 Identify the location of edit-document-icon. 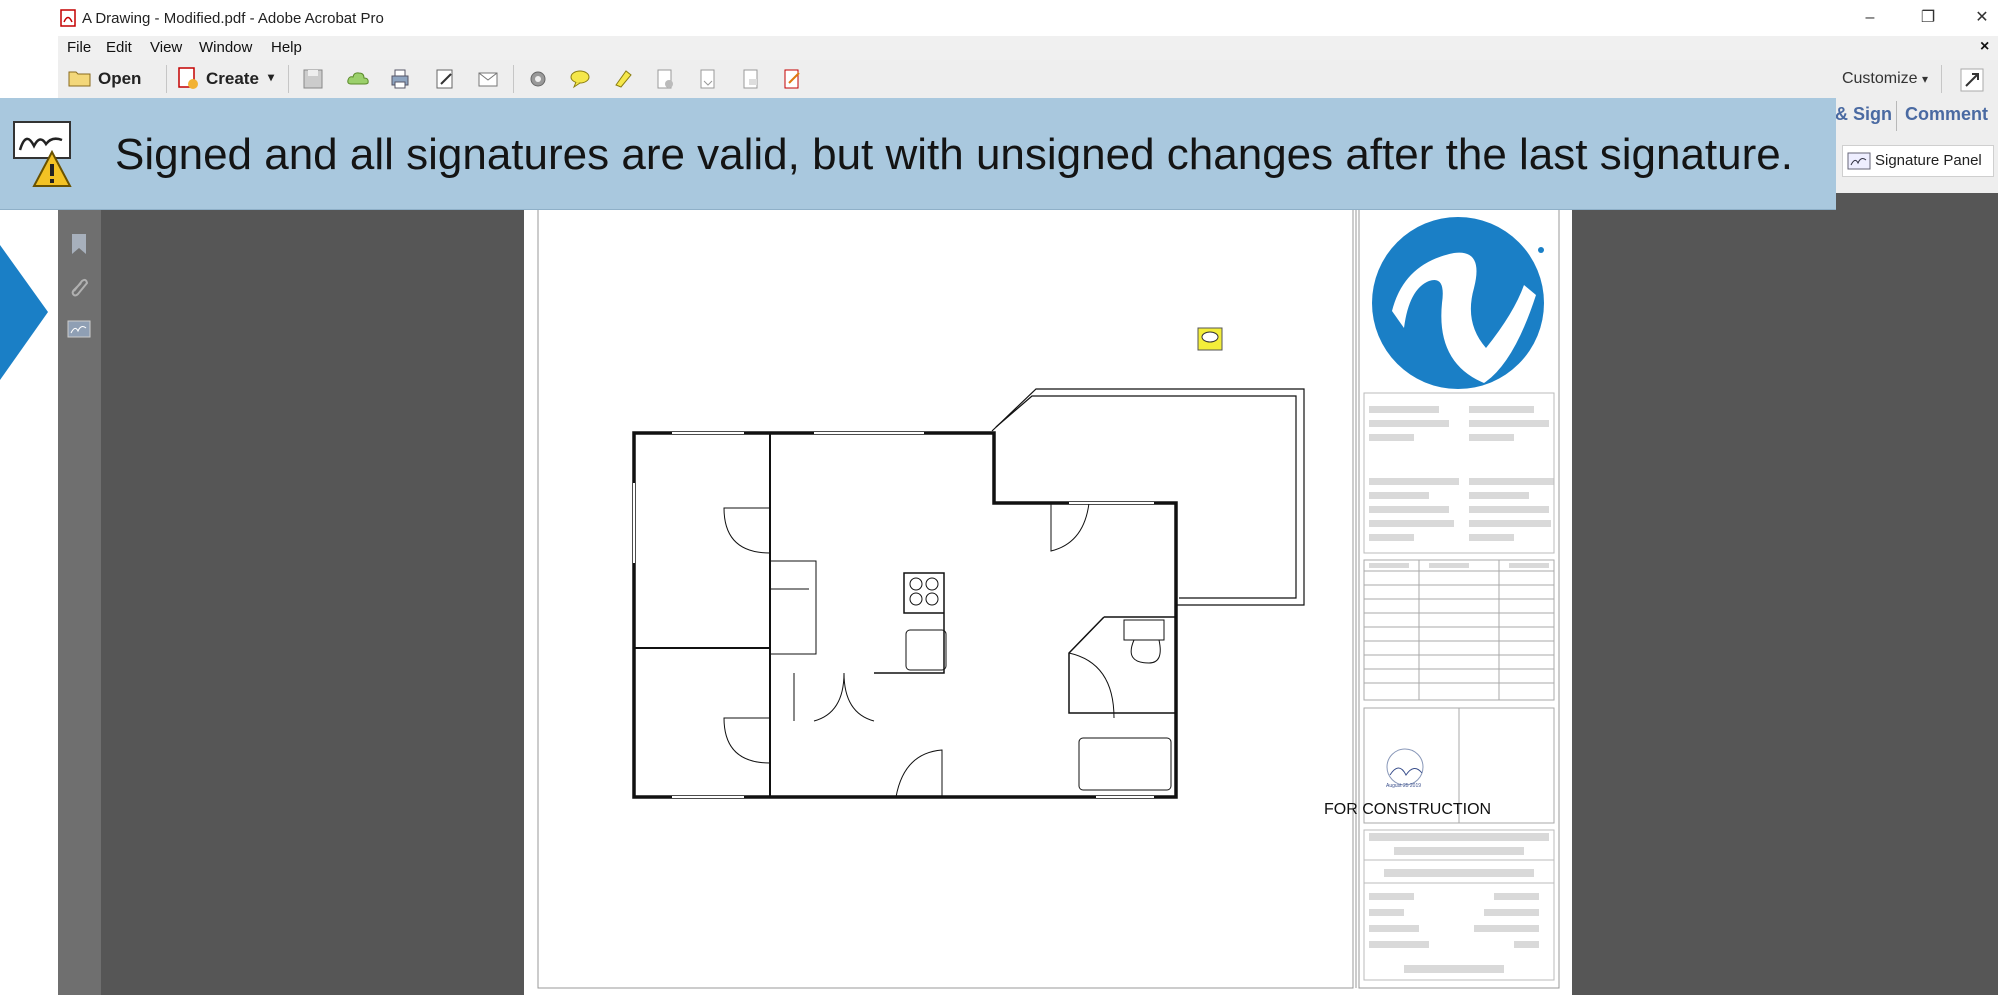
(445, 79).